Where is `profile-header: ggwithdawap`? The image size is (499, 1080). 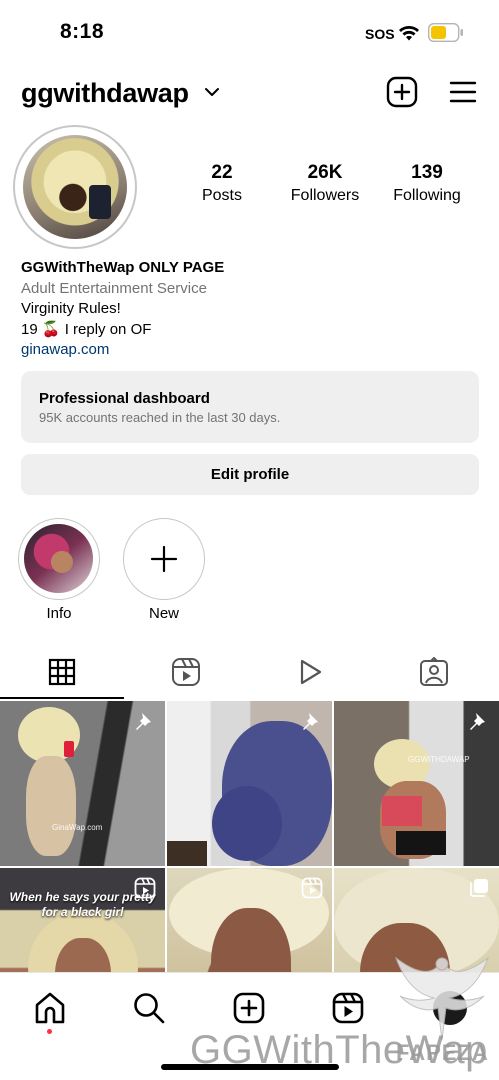 profile-header: ggwithdawap is located at coordinates (249, 94).